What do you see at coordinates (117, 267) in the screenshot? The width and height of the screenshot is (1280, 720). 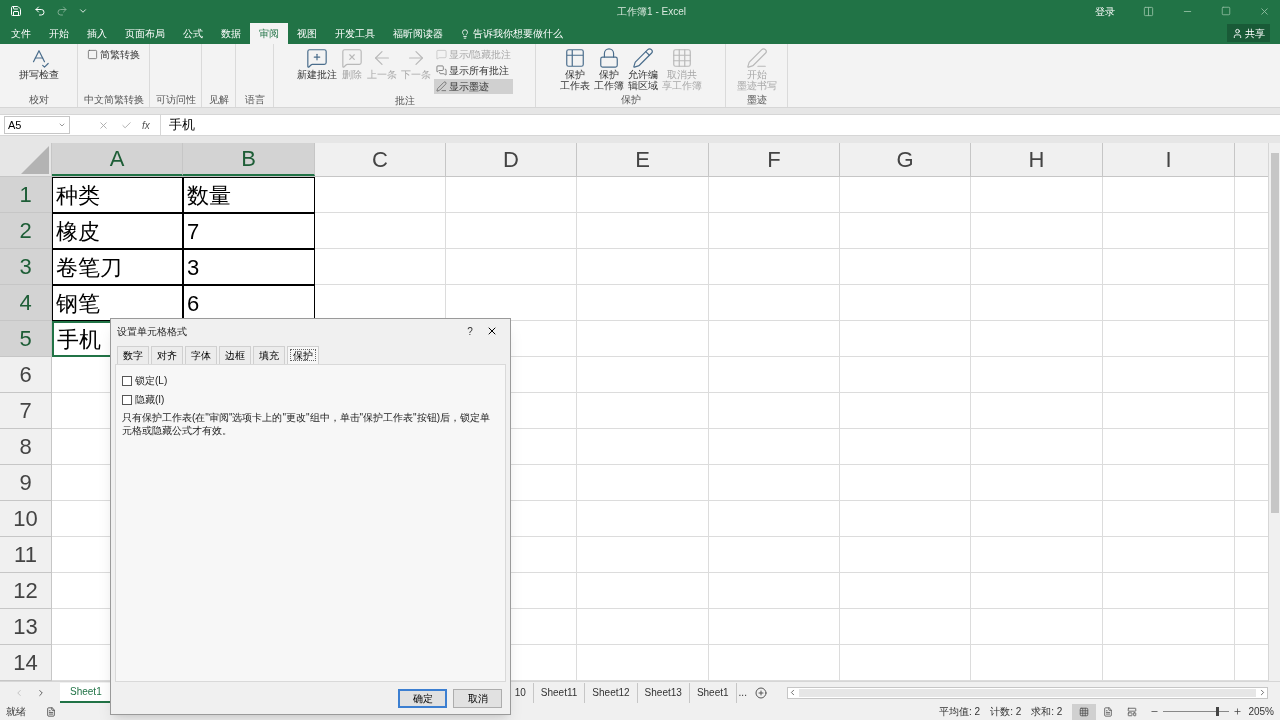 I see `table-cell: 卷笔刀` at bounding box center [117, 267].